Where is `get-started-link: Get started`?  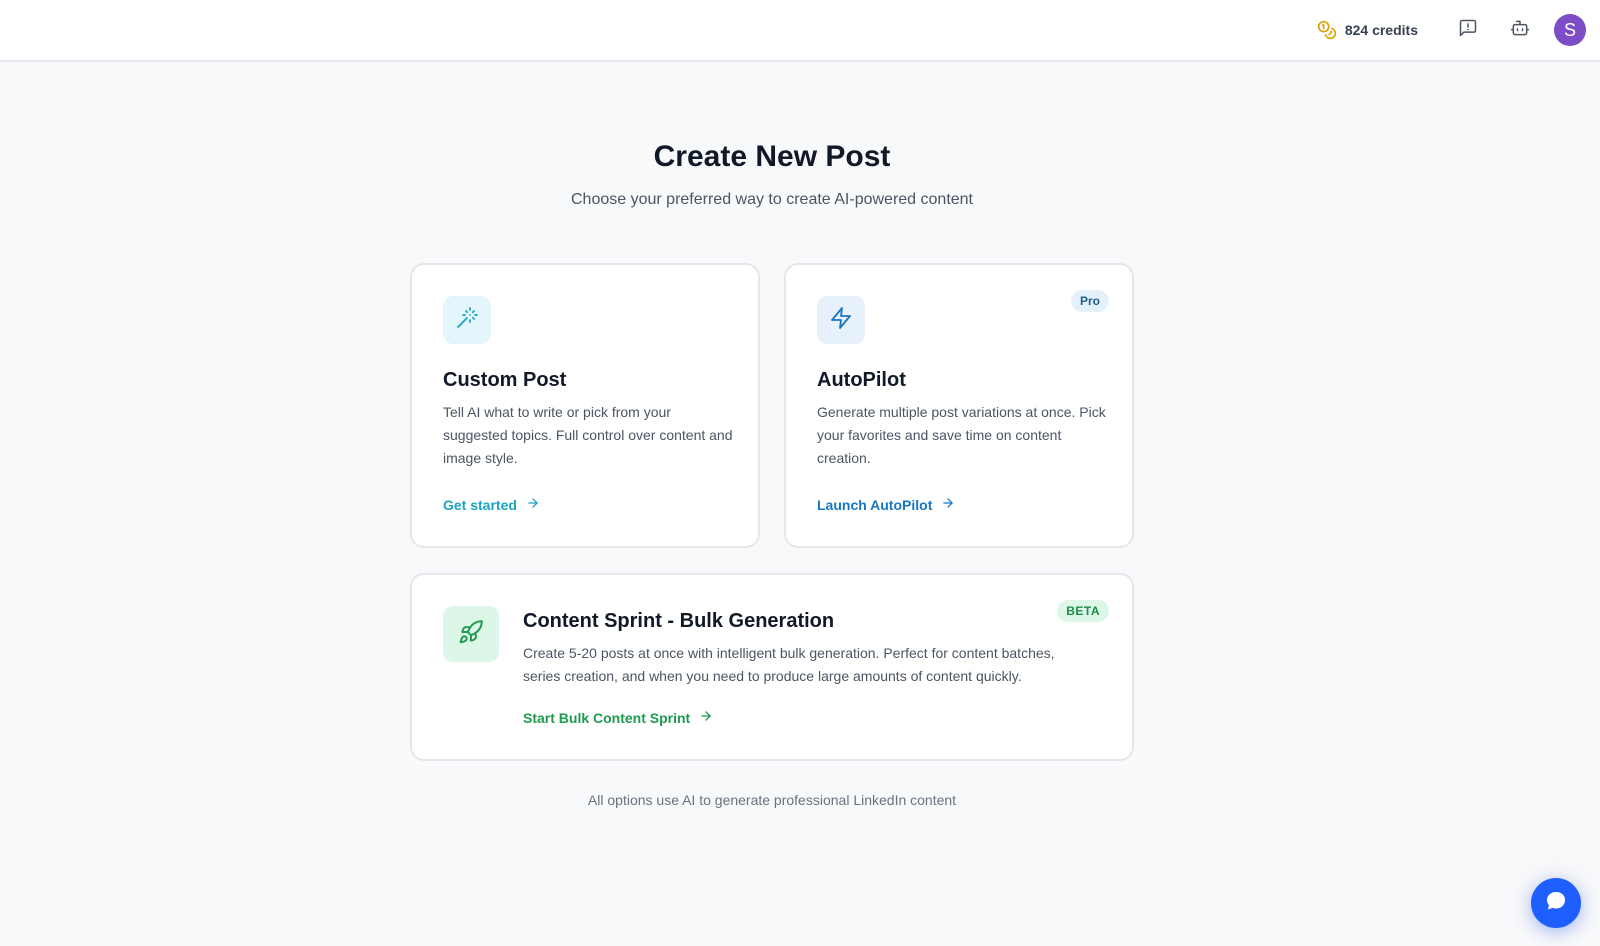 get-started-link: Get started is located at coordinates (491, 504).